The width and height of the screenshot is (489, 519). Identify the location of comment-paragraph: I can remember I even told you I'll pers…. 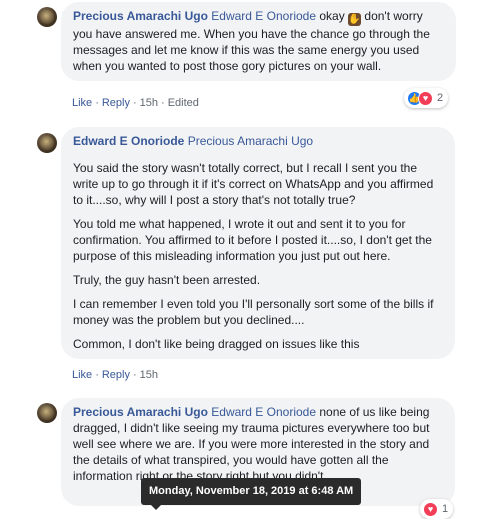
(253, 312).